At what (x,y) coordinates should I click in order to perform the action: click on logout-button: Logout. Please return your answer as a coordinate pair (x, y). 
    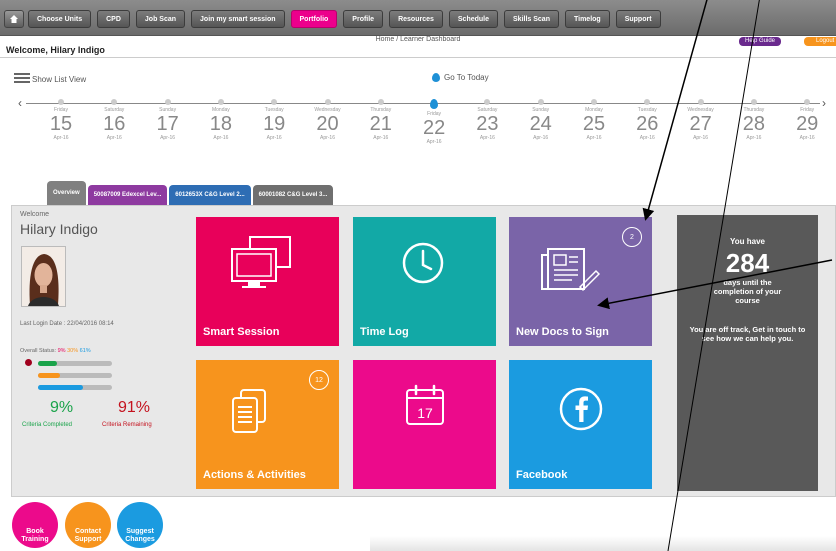
    Looking at the image, I should click on (820, 41).